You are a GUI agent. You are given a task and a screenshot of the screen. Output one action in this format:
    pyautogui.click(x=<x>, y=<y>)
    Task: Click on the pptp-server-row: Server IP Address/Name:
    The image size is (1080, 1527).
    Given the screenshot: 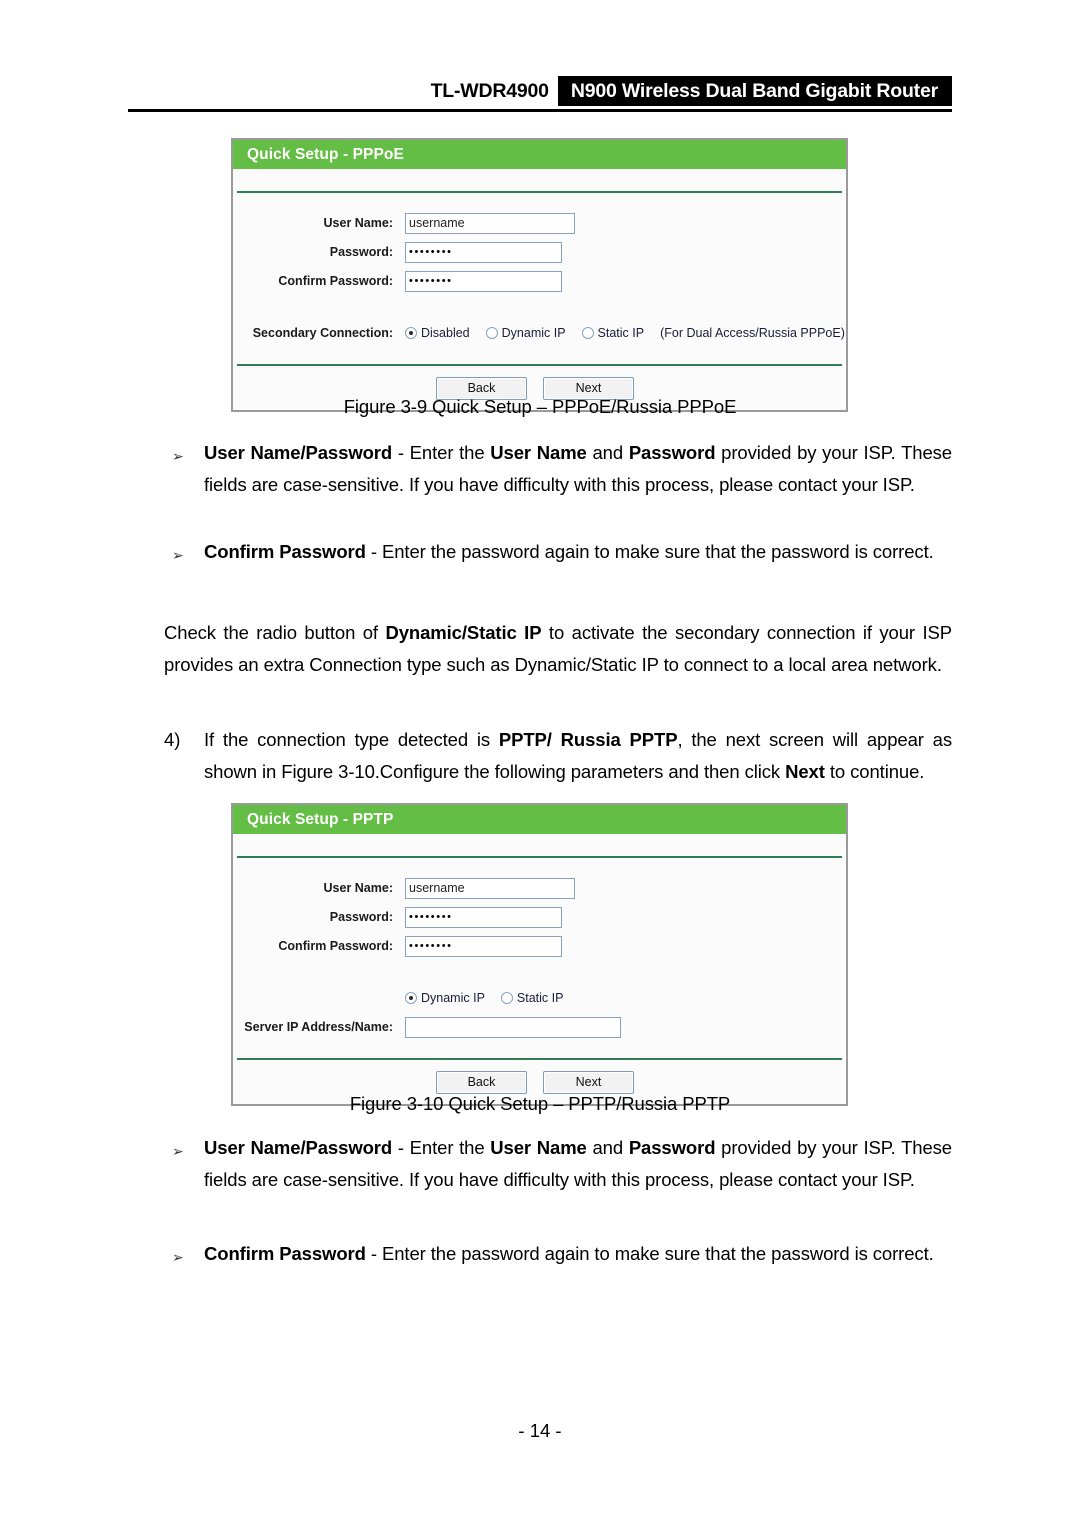 What is the action you would take?
    pyautogui.click(x=539, y=1027)
    